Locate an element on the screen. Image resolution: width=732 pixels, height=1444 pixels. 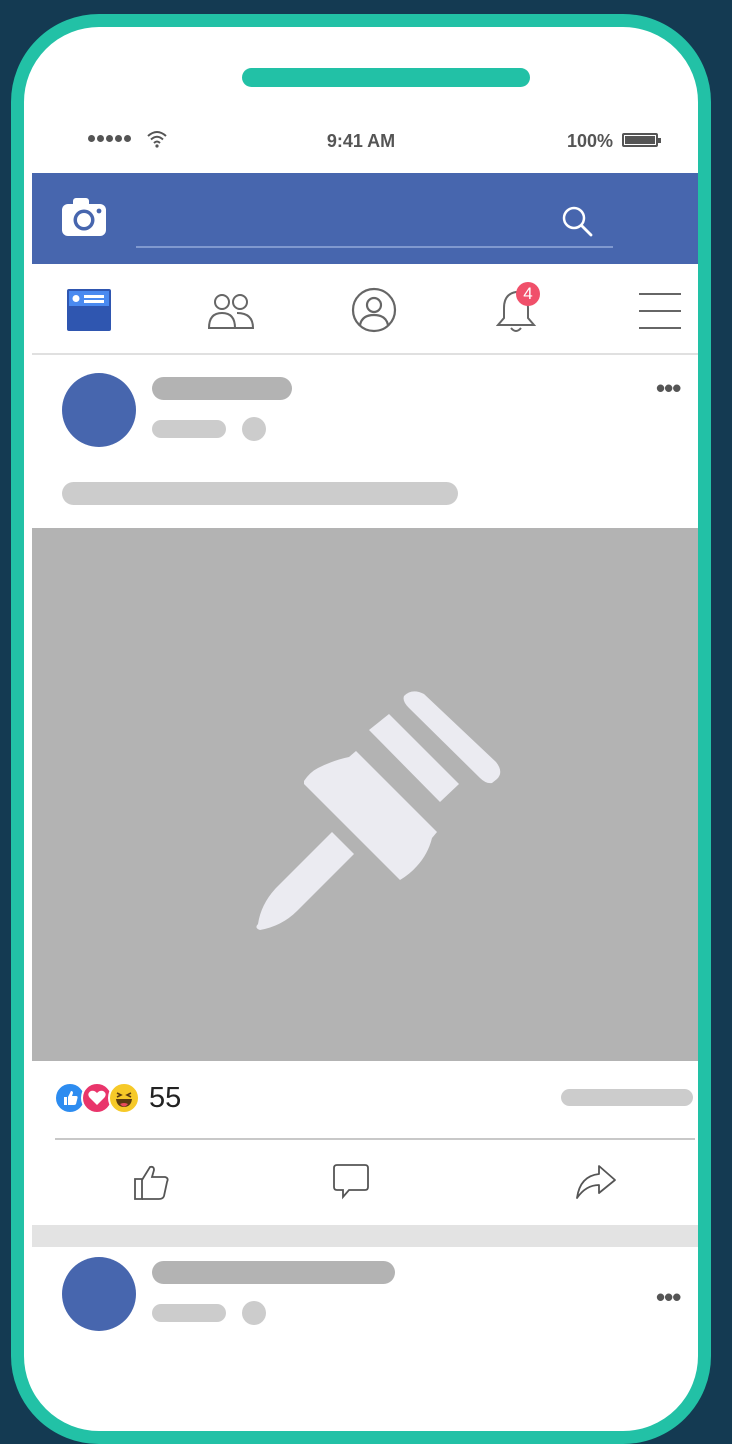
comments-count-placeholder is located at coordinates (627, 1097).